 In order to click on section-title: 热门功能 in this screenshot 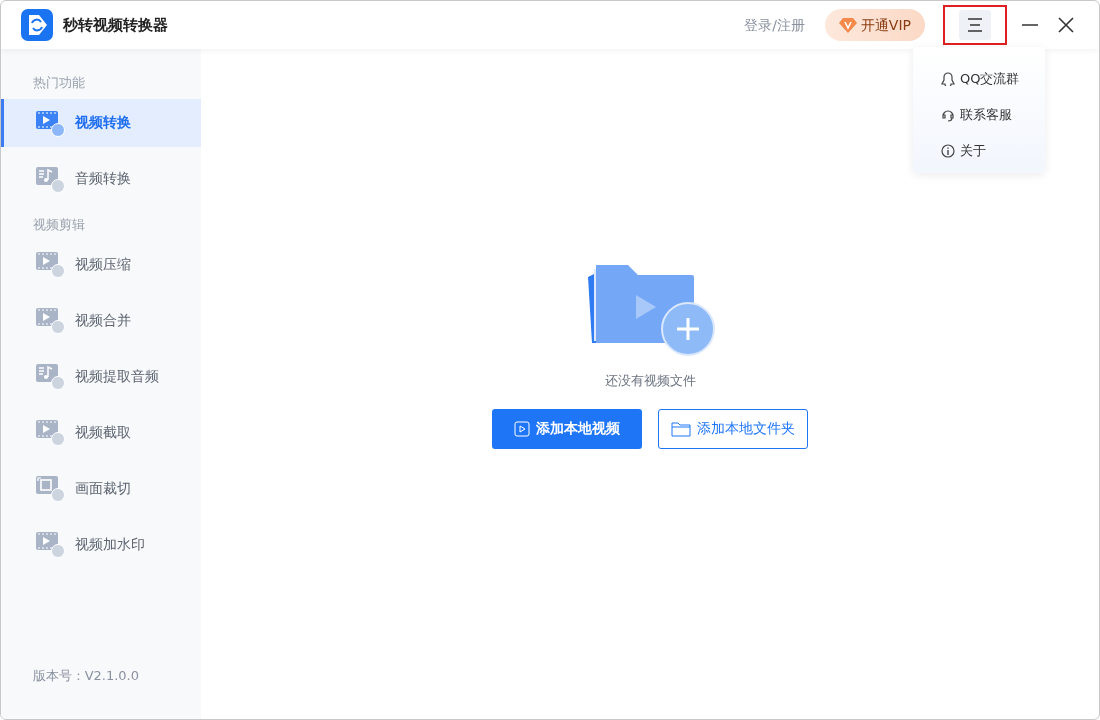, I will do `click(59, 83)`.